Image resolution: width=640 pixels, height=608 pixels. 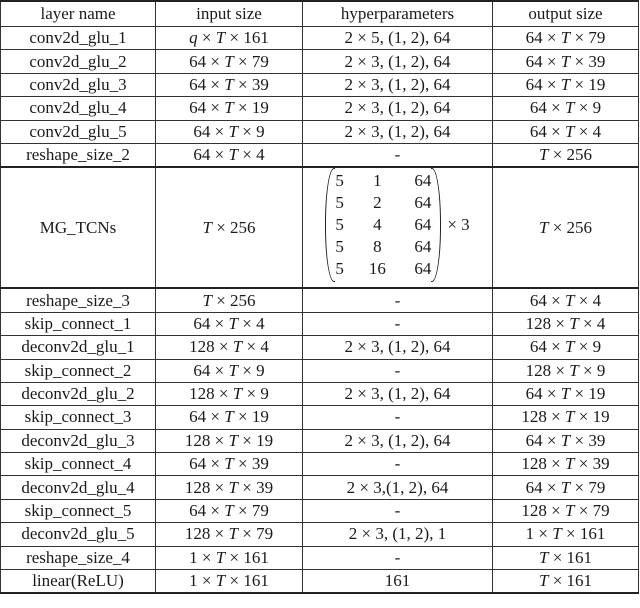 I want to click on table-row: skip_connect_1 64 × T × 4-128 × T × 4, so click(x=319, y=324).